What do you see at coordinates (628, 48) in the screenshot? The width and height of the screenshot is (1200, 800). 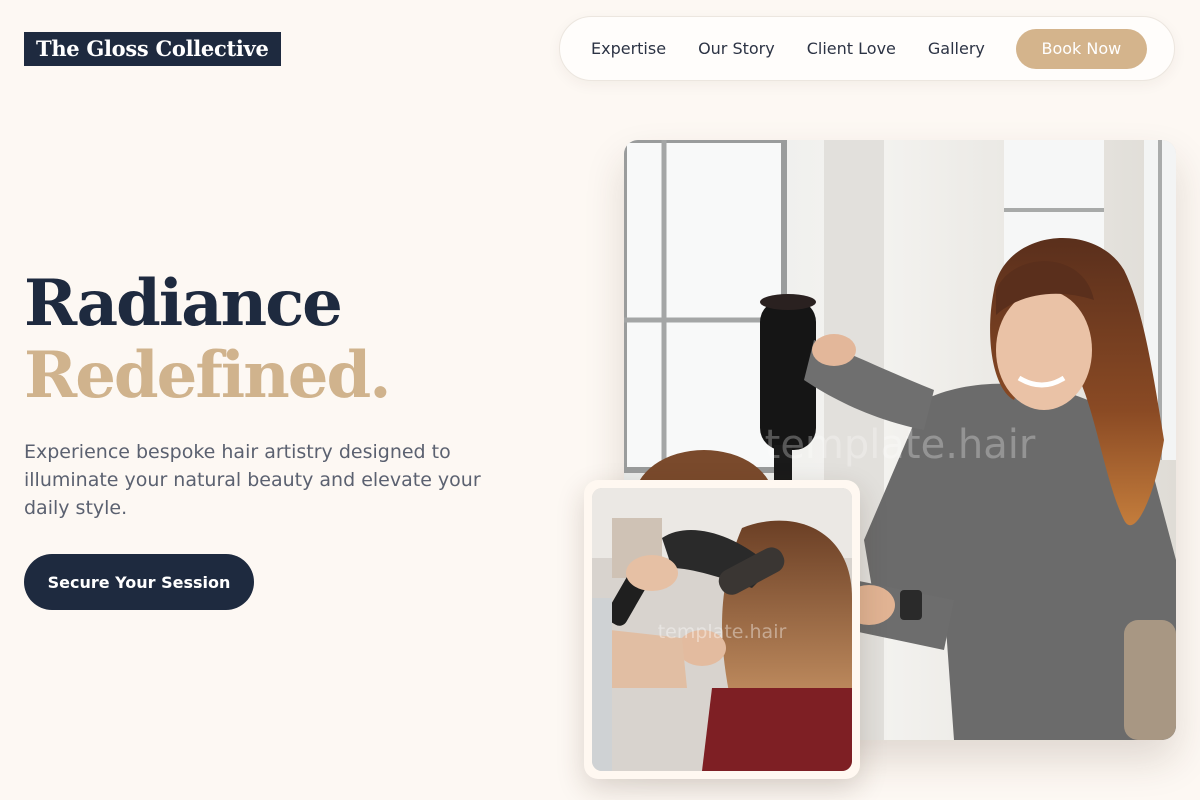 I see `nav-link-expertise: Expertise` at bounding box center [628, 48].